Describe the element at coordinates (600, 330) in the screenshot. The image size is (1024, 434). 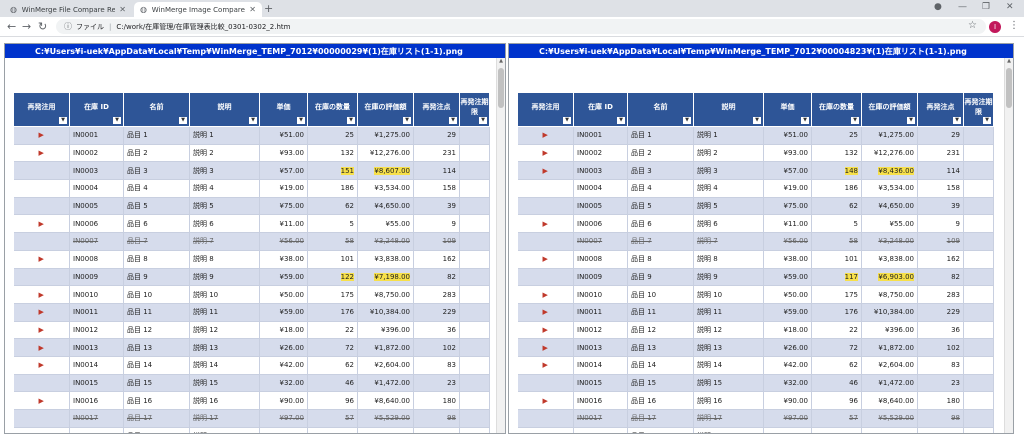
I see `stock-id-cell: IN0012` at that location.